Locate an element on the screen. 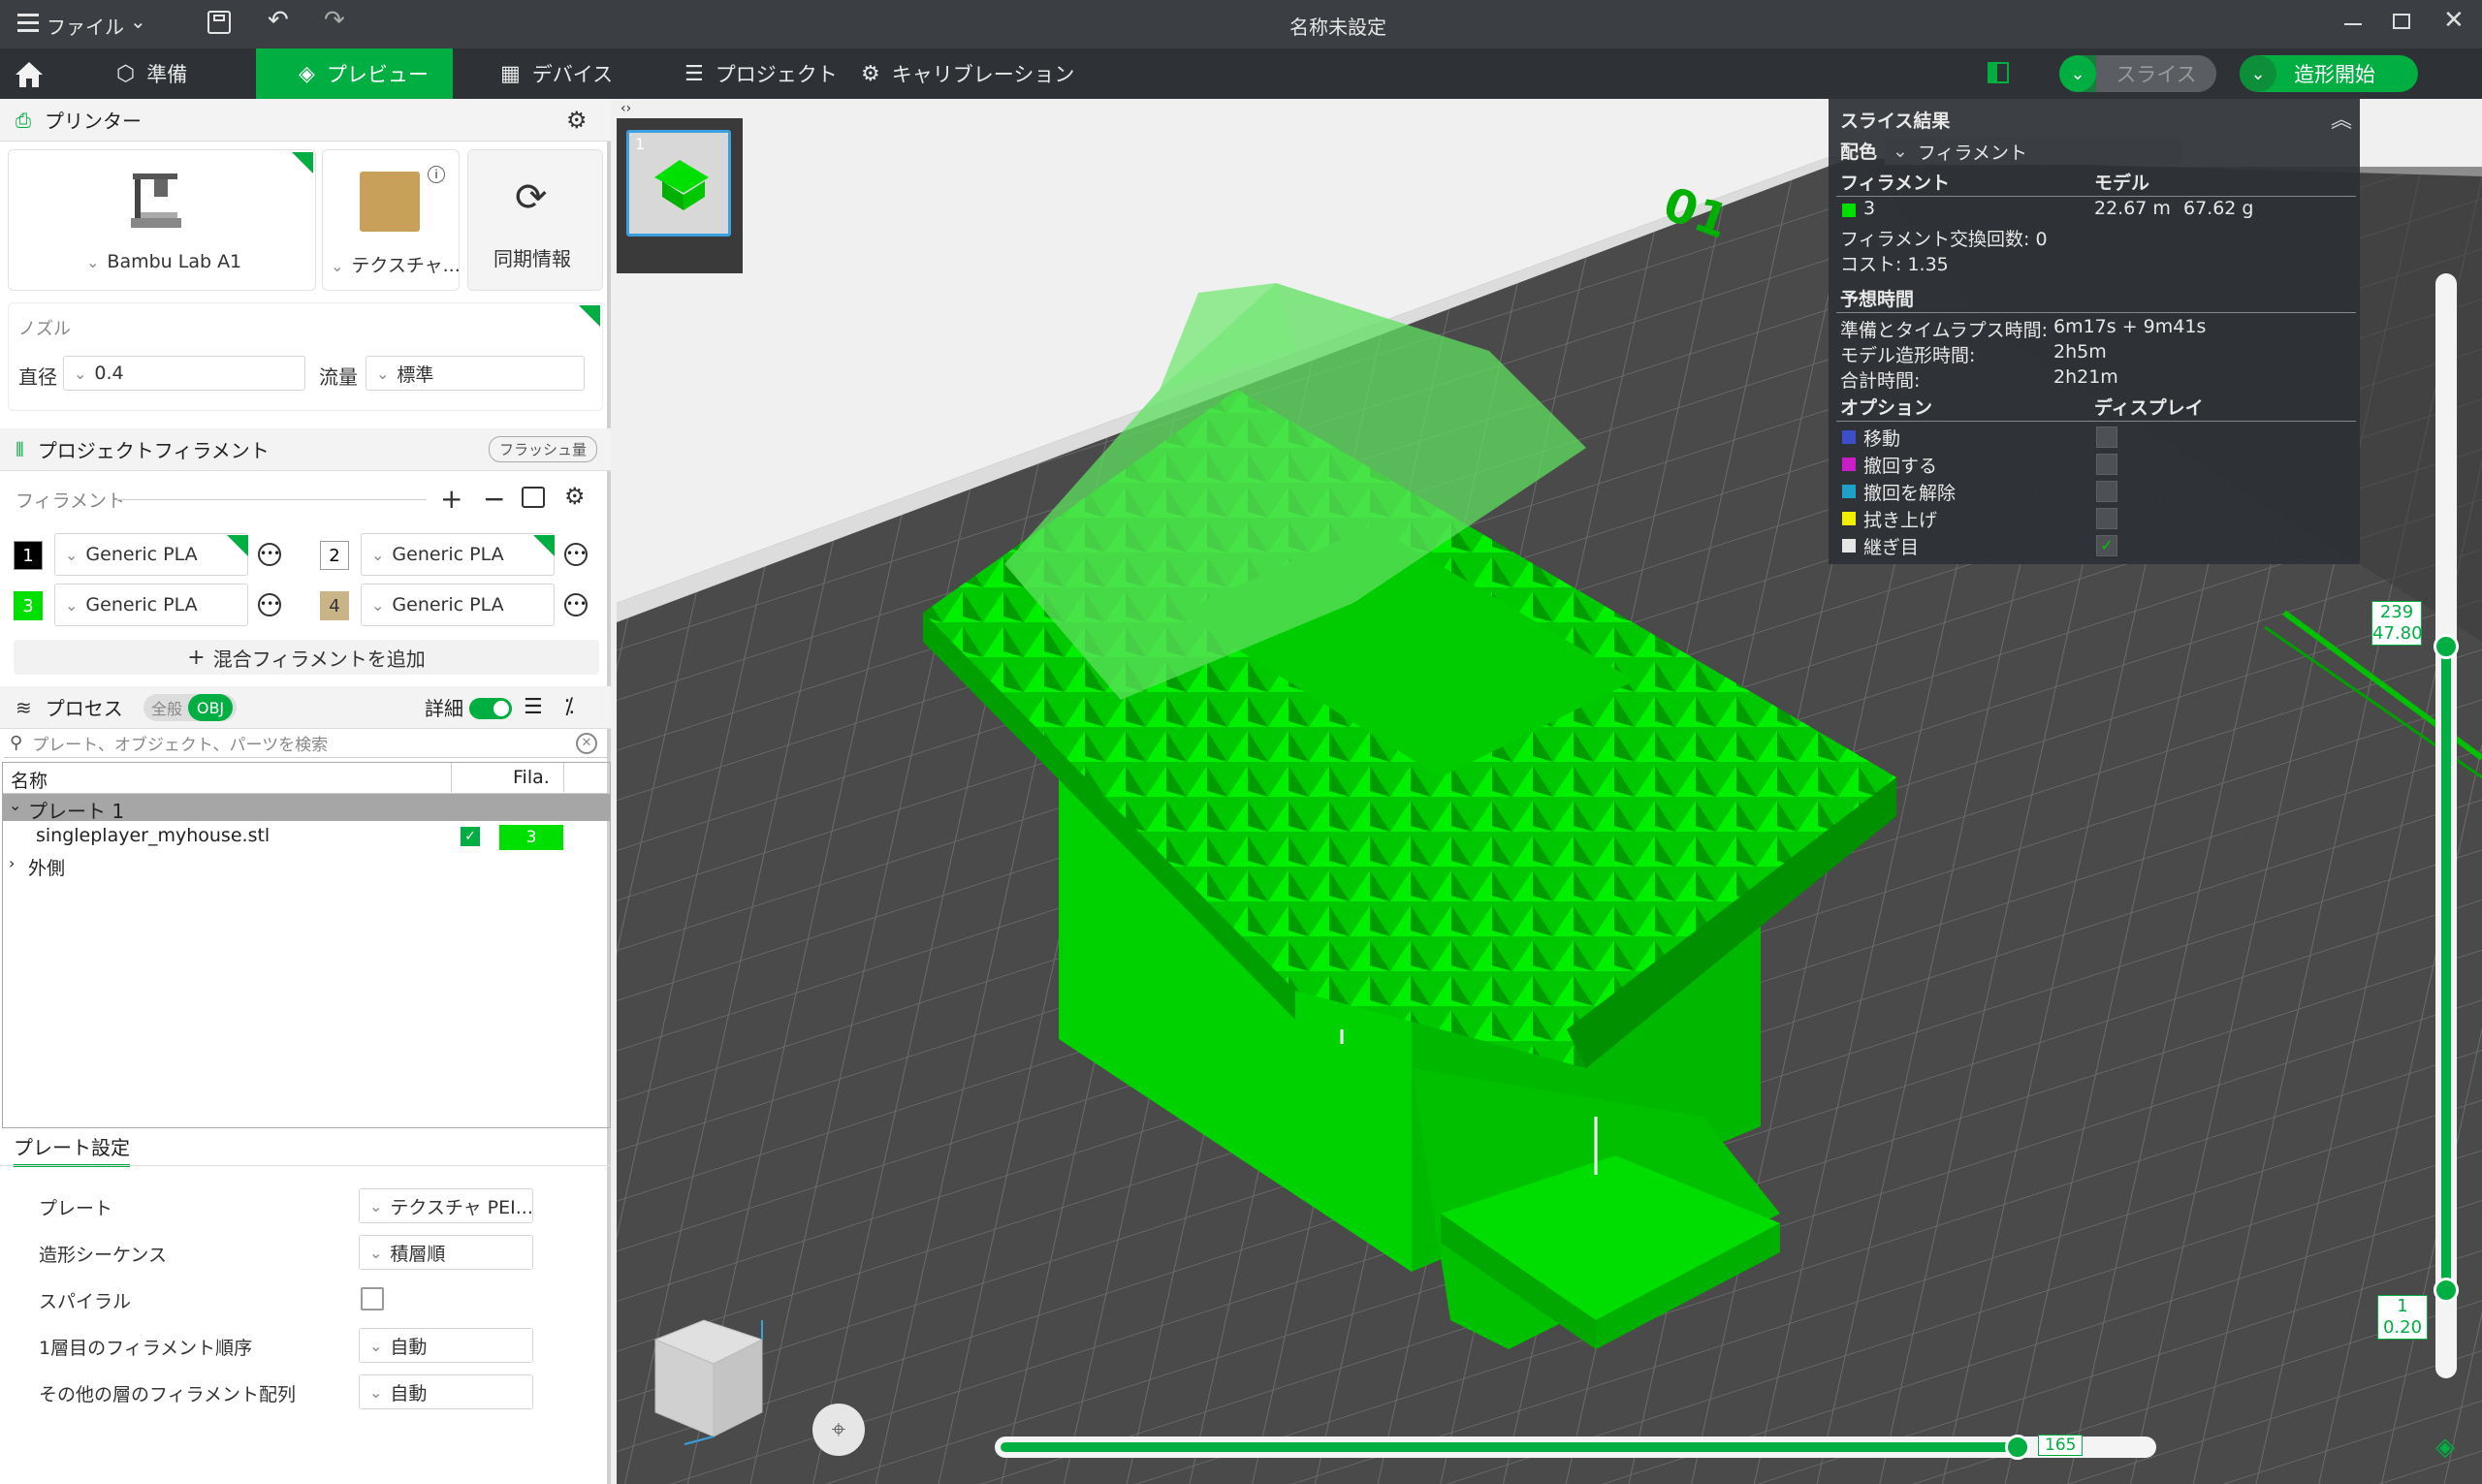  filament-select-3: ⌄ Generic PLA is located at coordinates (151, 605).